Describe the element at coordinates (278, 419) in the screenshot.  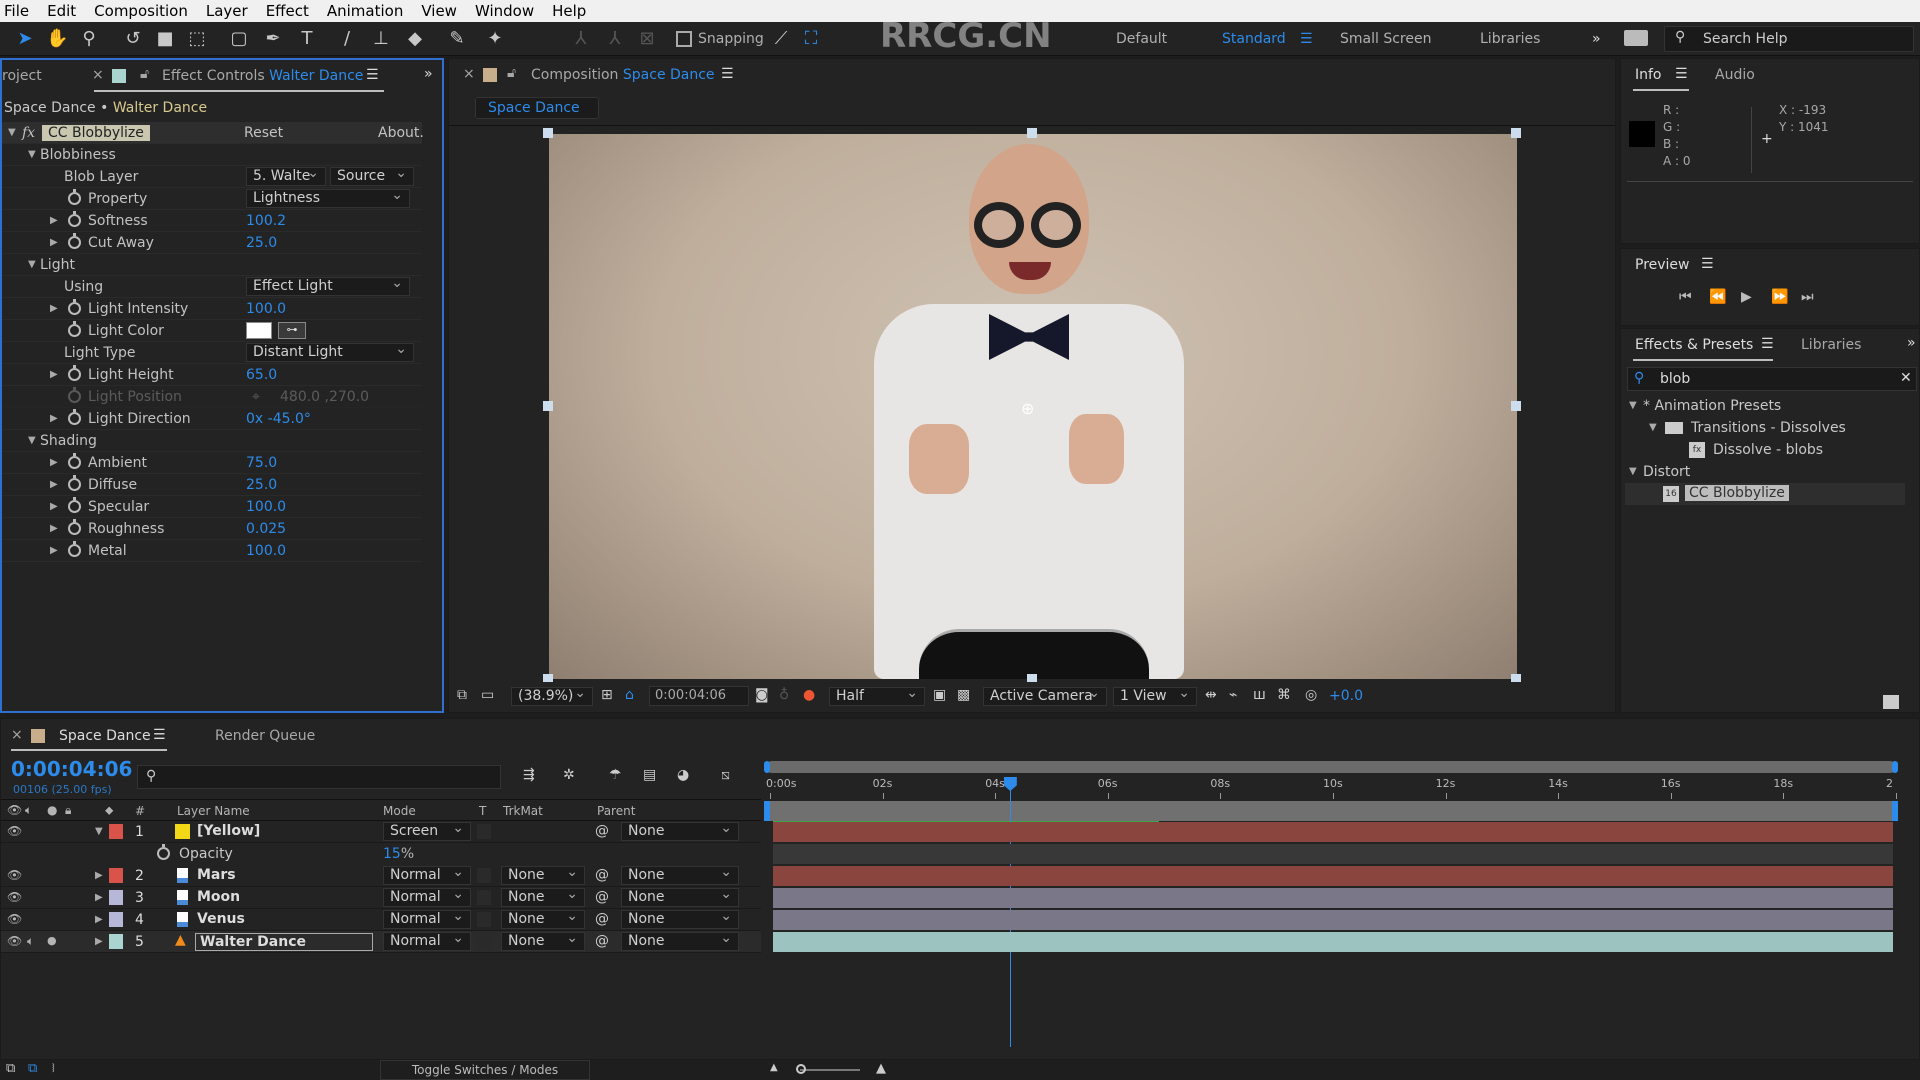
I see `light-direction-value: 0x -45.0°` at that location.